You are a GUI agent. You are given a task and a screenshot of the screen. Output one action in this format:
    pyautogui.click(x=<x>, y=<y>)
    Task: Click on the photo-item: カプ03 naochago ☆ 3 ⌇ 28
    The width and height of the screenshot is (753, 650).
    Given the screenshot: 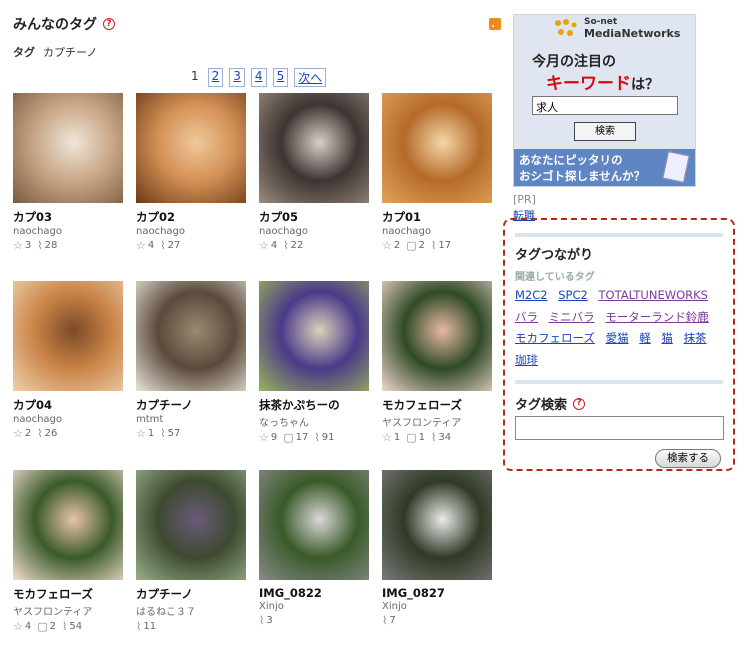 What is the action you would take?
    pyautogui.click(x=68, y=172)
    